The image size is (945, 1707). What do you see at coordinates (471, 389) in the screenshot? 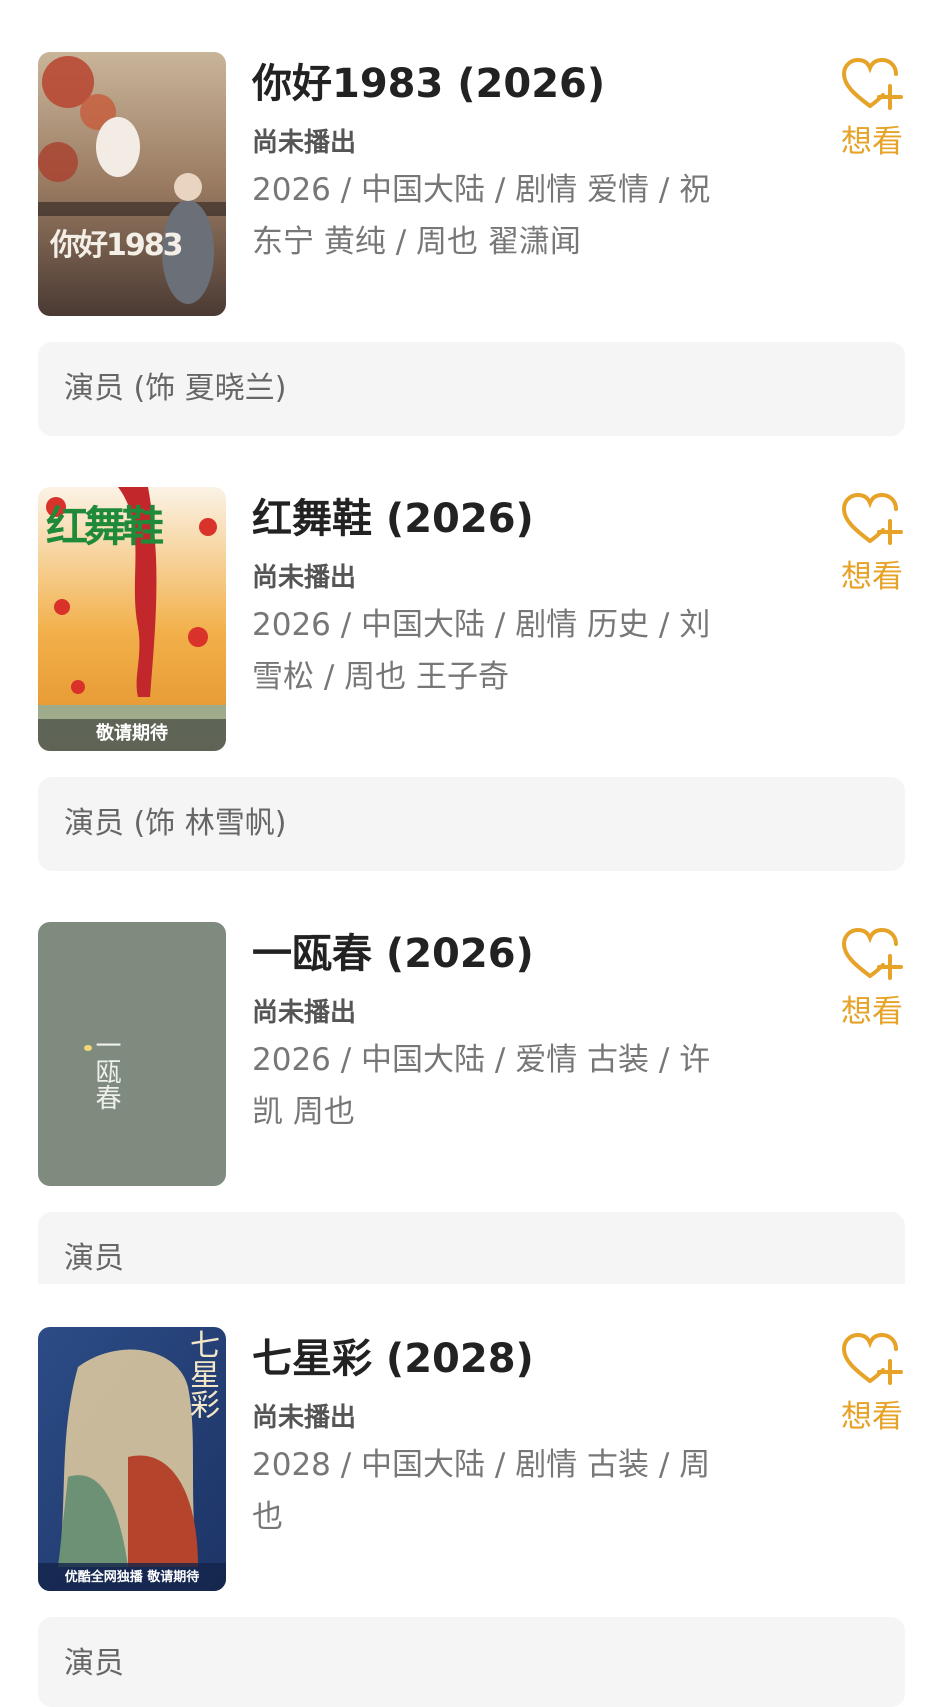
I see `role-bar: 演员 (饰 夏晓兰)` at bounding box center [471, 389].